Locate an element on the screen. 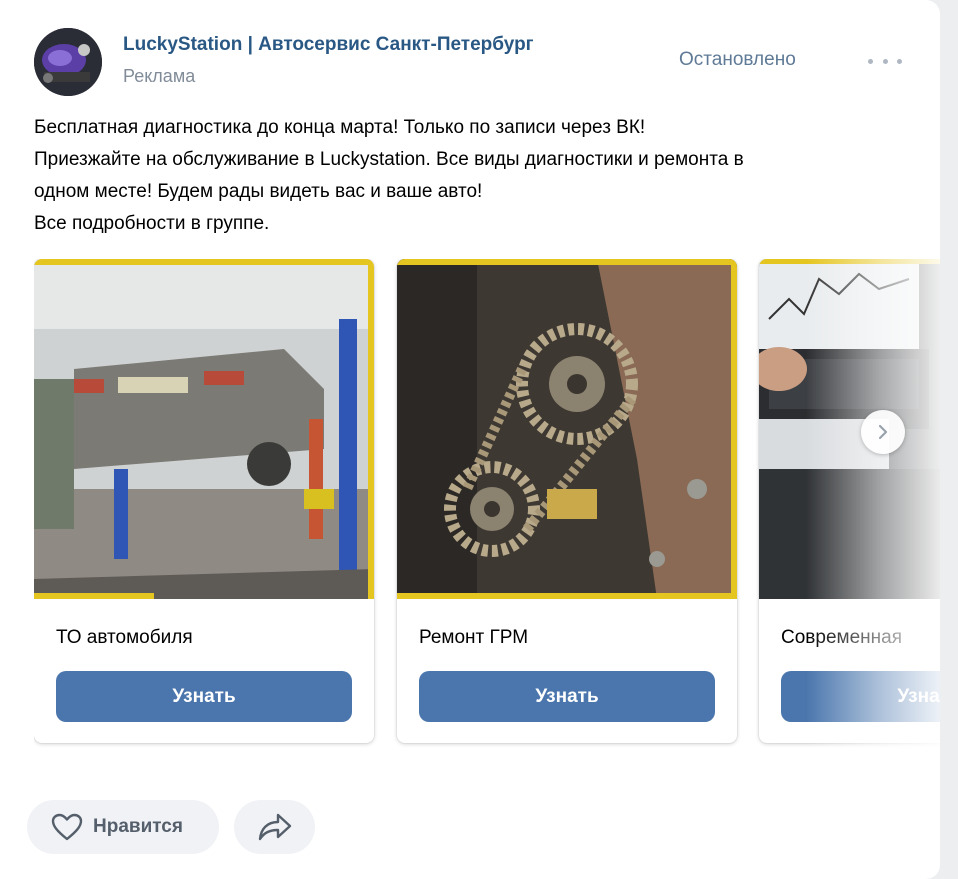  carousel-card: Современная Узнать is located at coordinates (849, 501).